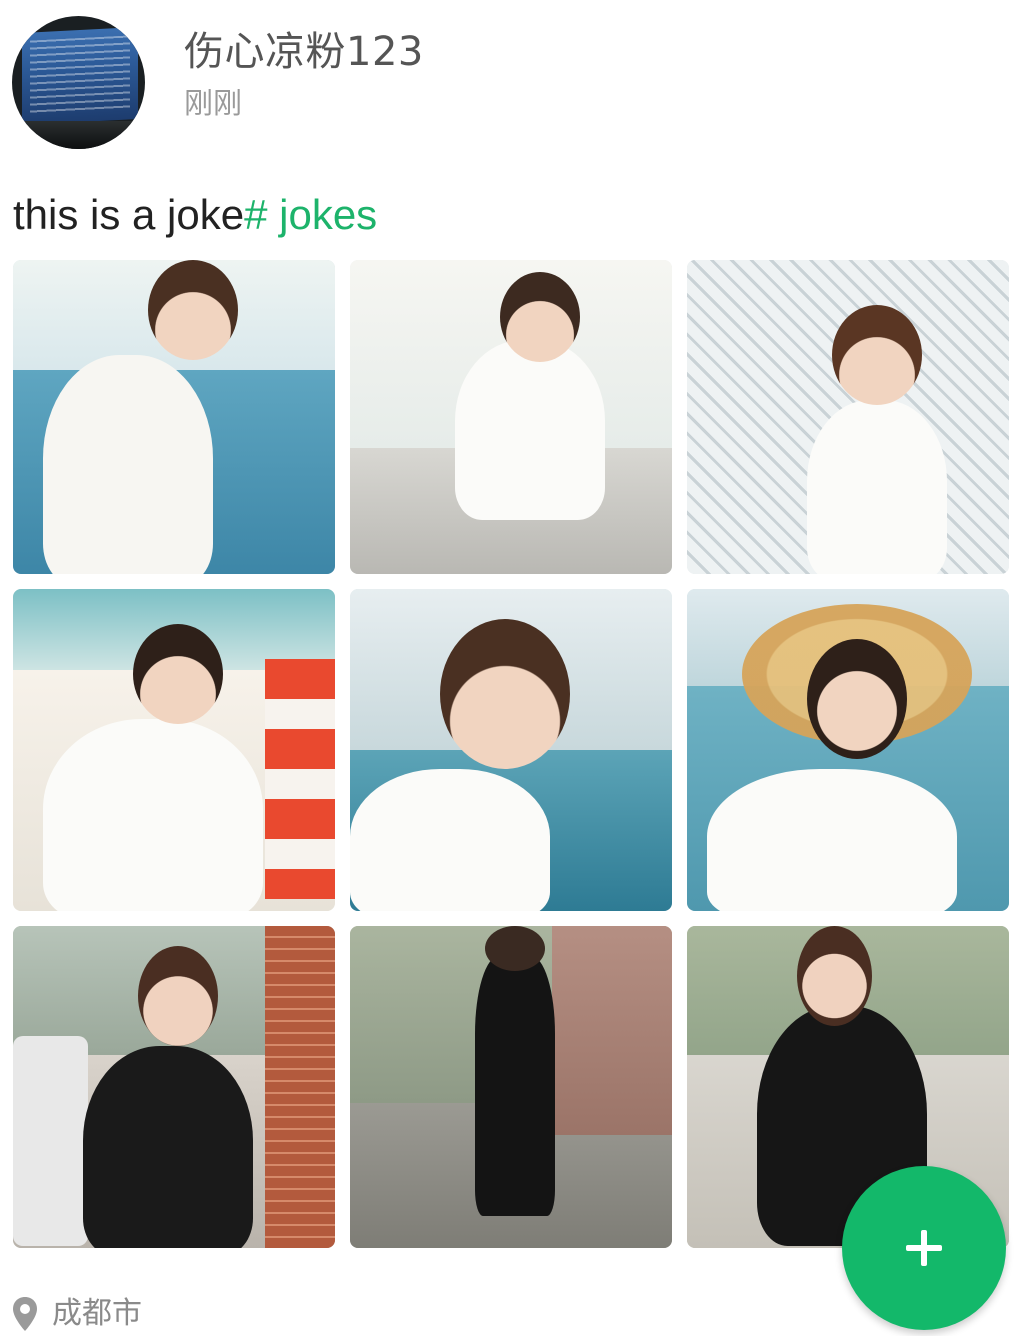  What do you see at coordinates (304, 52) in the screenshot?
I see `author-name: 伤心凉粉123` at bounding box center [304, 52].